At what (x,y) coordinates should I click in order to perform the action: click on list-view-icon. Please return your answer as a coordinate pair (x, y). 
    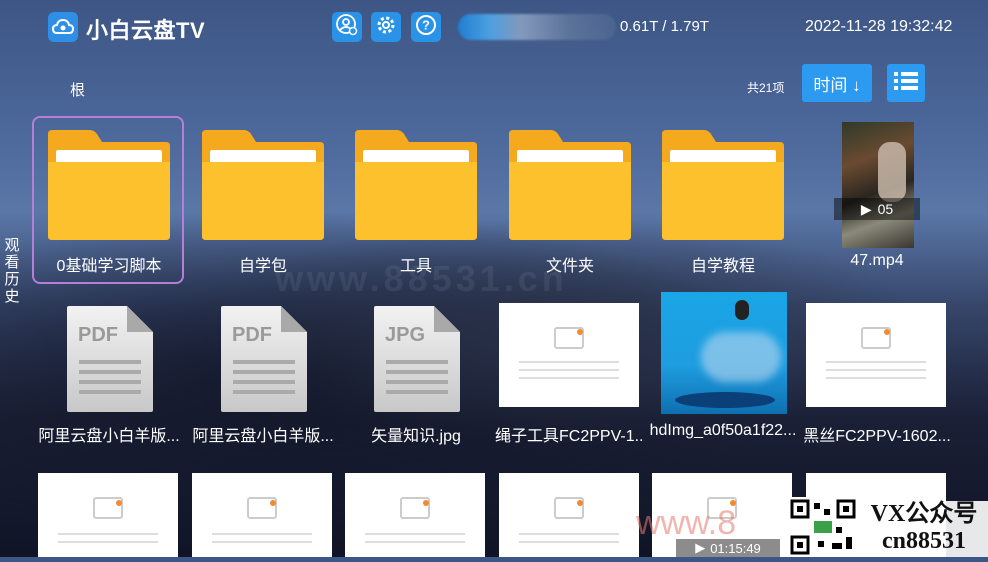
    Looking at the image, I should click on (906, 83).